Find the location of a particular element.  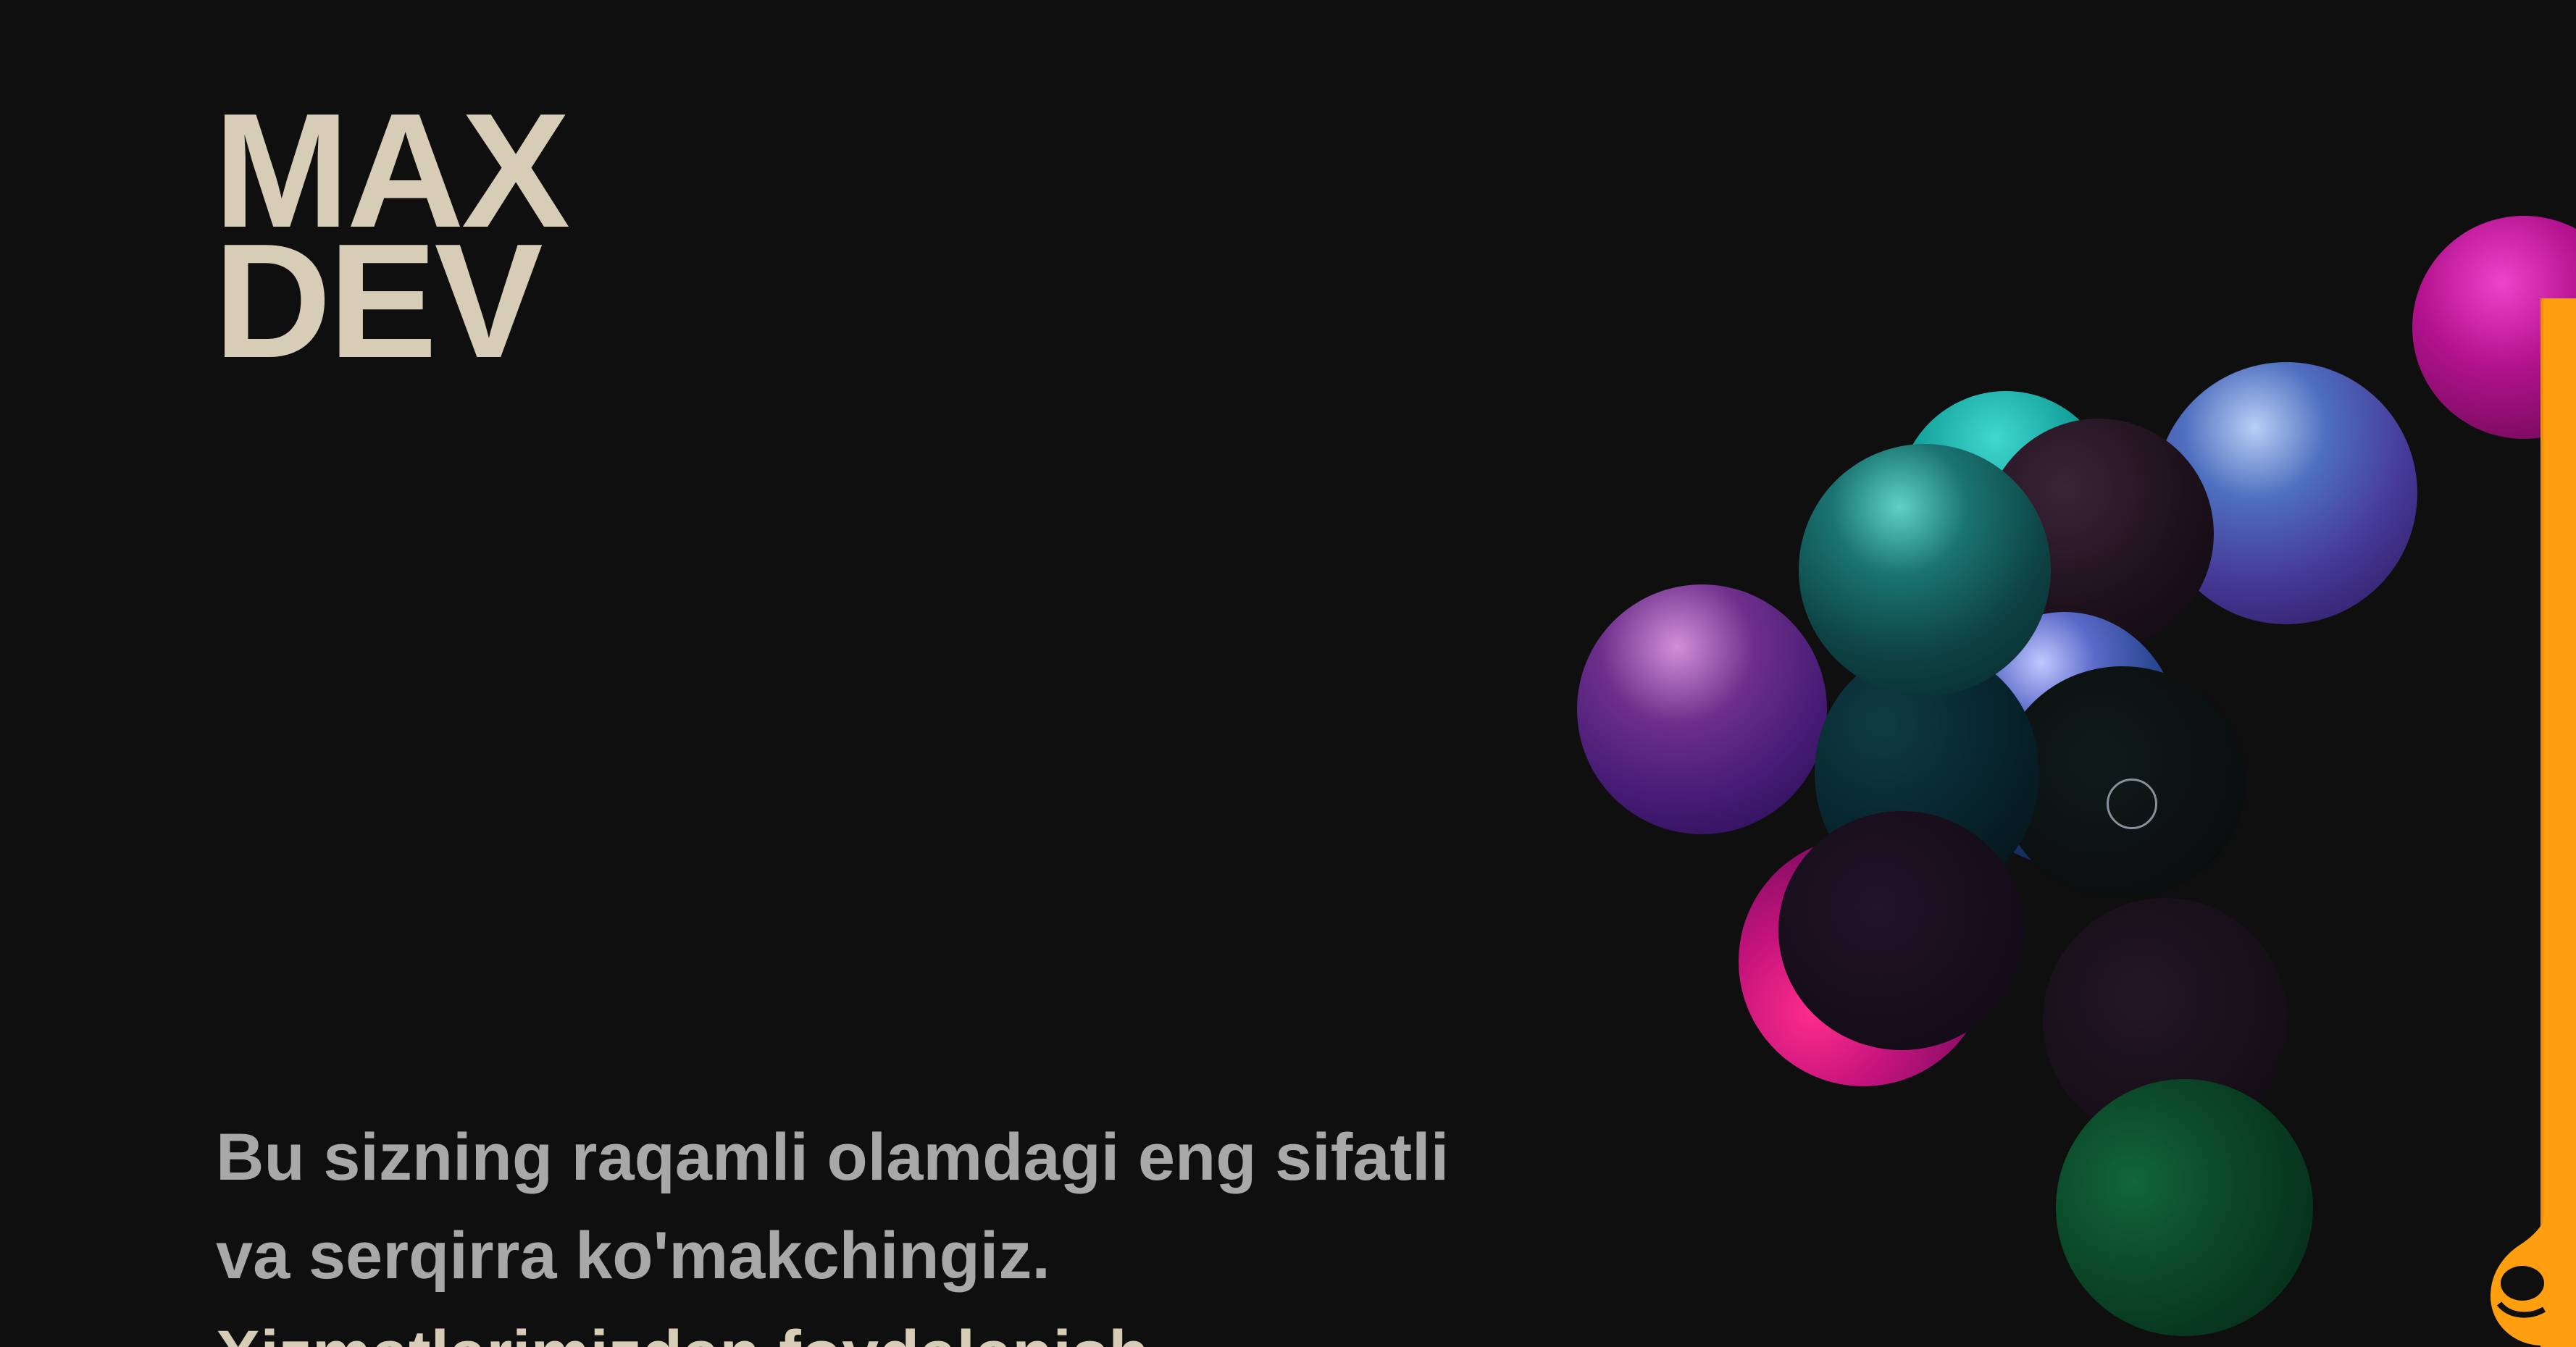

brand-logo-line-2: DEV is located at coordinates (378, 300).